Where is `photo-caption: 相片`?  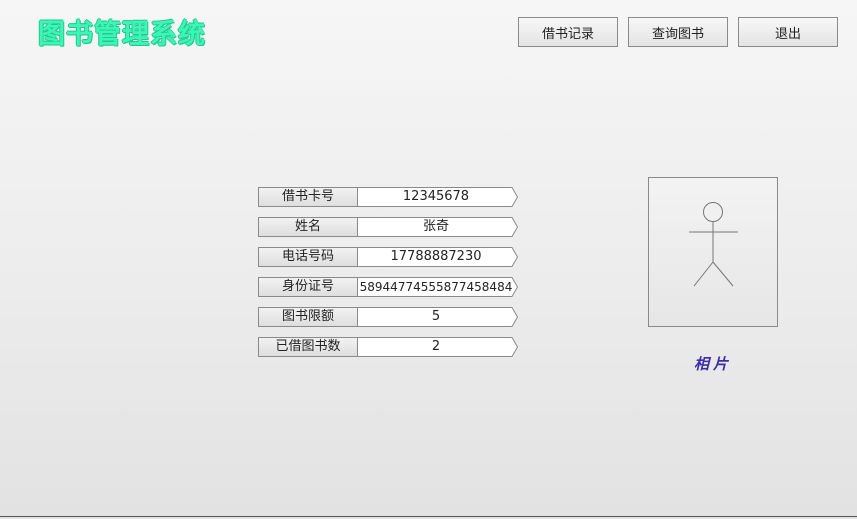 photo-caption: 相片 is located at coordinates (712, 364).